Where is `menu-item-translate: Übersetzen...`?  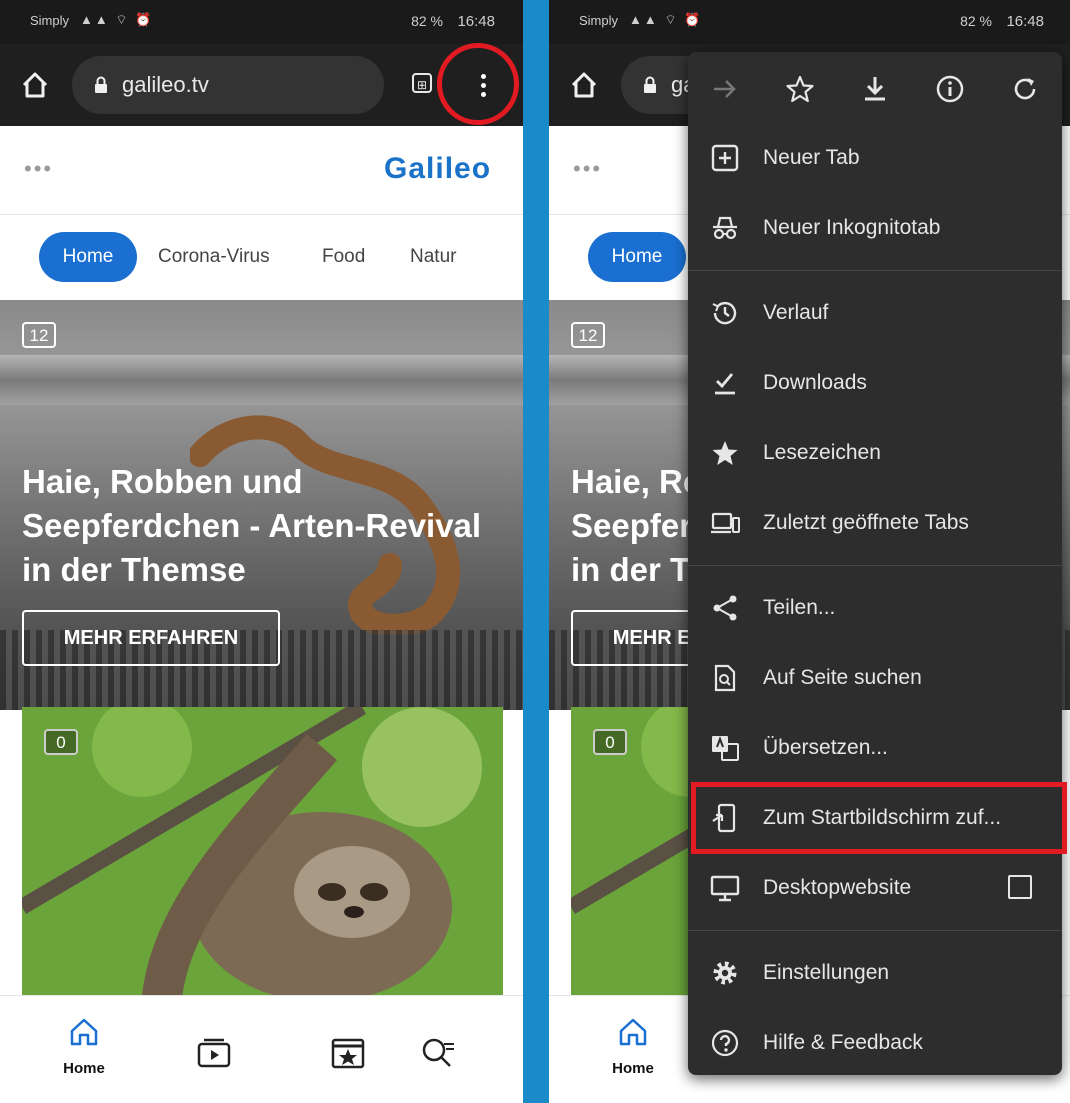
menu-item-translate: Übersetzen... is located at coordinates (875, 748).